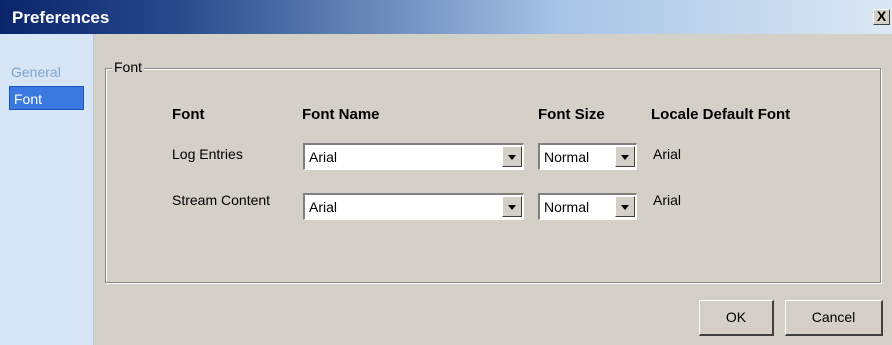  Describe the element at coordinates (446, 17) in the screenshot. I see `title-bar: Preferences X` at that location.